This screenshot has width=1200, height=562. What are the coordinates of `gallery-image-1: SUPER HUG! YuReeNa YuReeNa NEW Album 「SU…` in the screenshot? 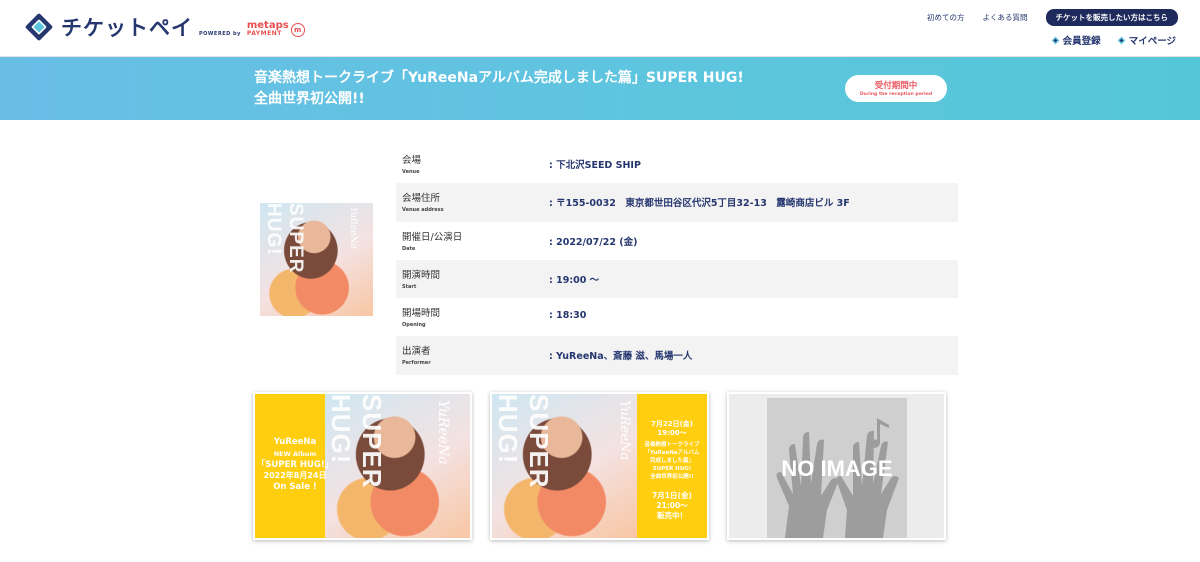 It's located at (362, 466).